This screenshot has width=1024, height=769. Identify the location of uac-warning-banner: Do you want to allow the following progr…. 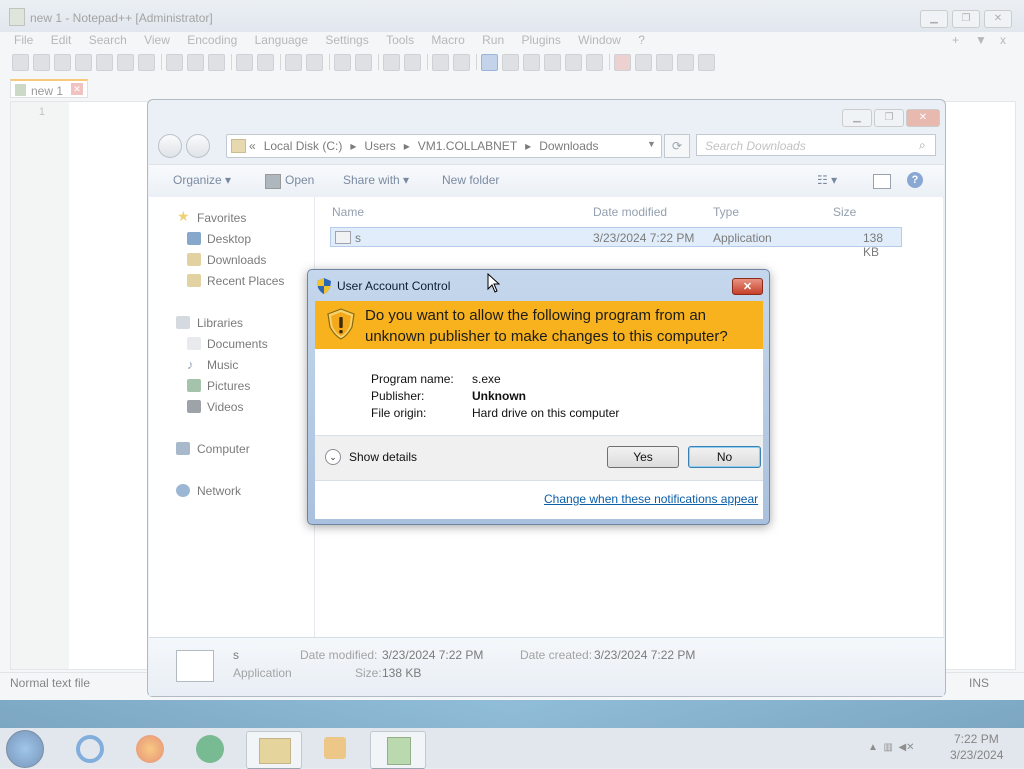
(539, 325).